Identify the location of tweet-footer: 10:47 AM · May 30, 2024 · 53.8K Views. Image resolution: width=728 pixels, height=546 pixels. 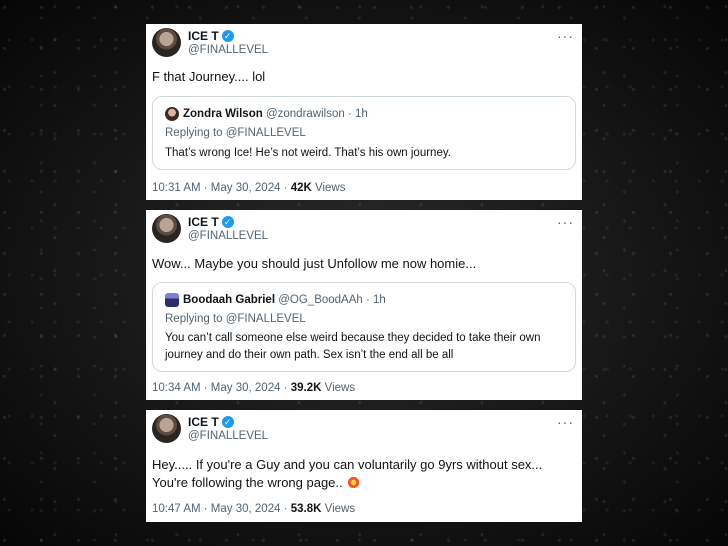
(253, 509).